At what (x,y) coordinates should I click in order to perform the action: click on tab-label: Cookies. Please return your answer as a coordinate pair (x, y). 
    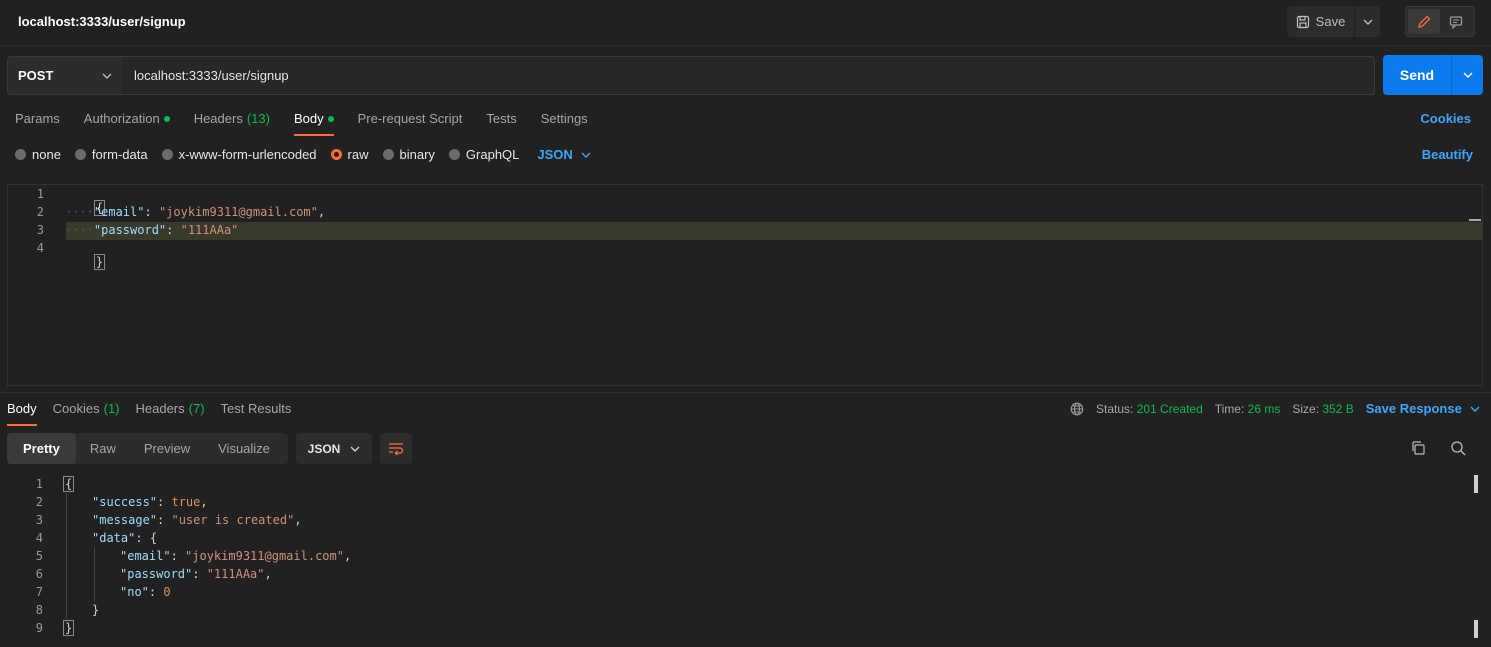
    Looking at the image, I should click on (76, 408).